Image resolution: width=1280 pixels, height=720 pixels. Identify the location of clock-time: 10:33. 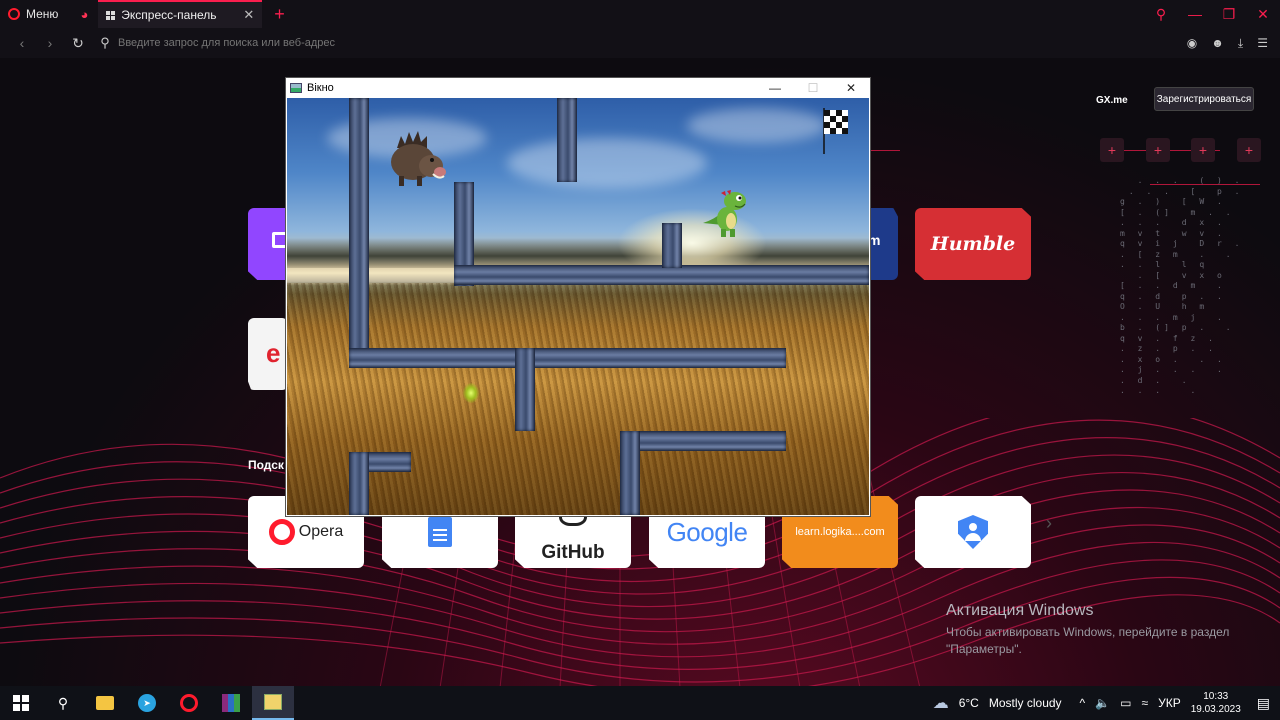
(1216, 696).